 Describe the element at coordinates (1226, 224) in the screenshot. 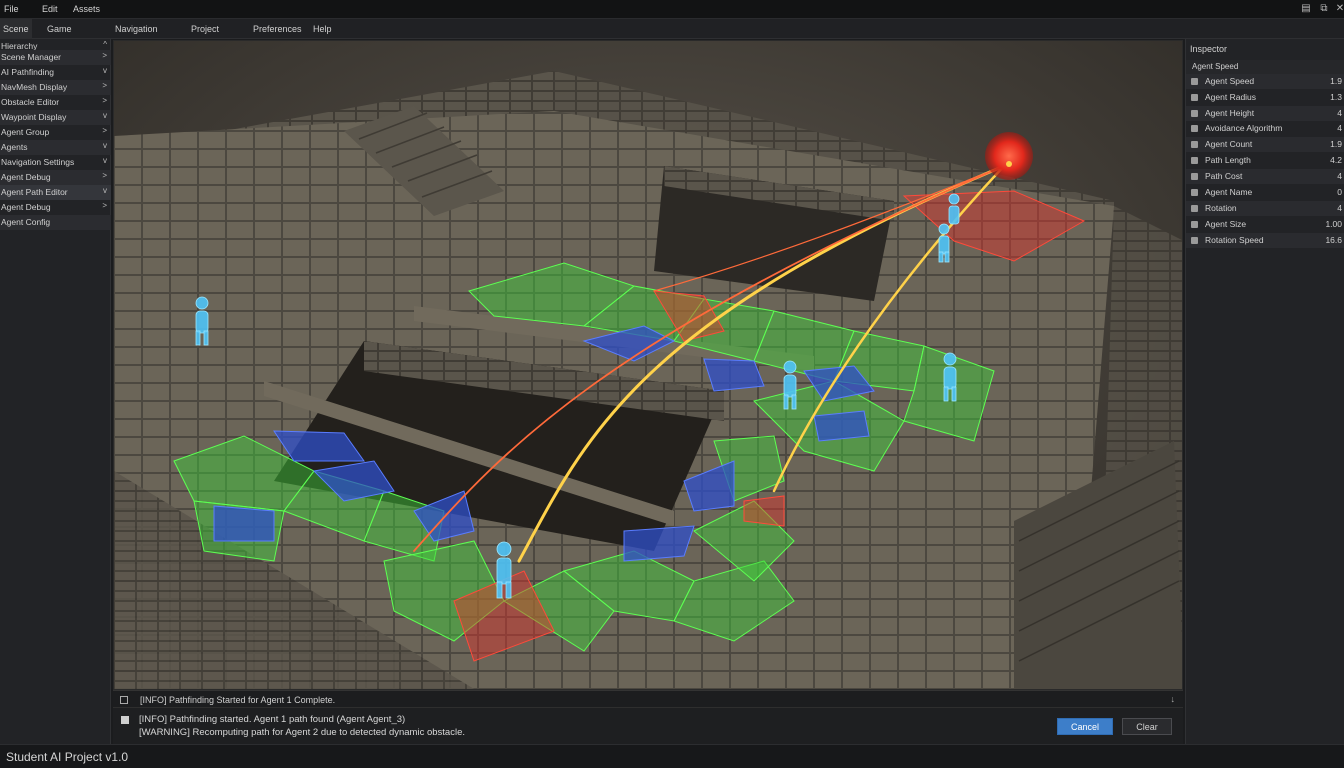

I see `property-label: Agent Size` at that location.